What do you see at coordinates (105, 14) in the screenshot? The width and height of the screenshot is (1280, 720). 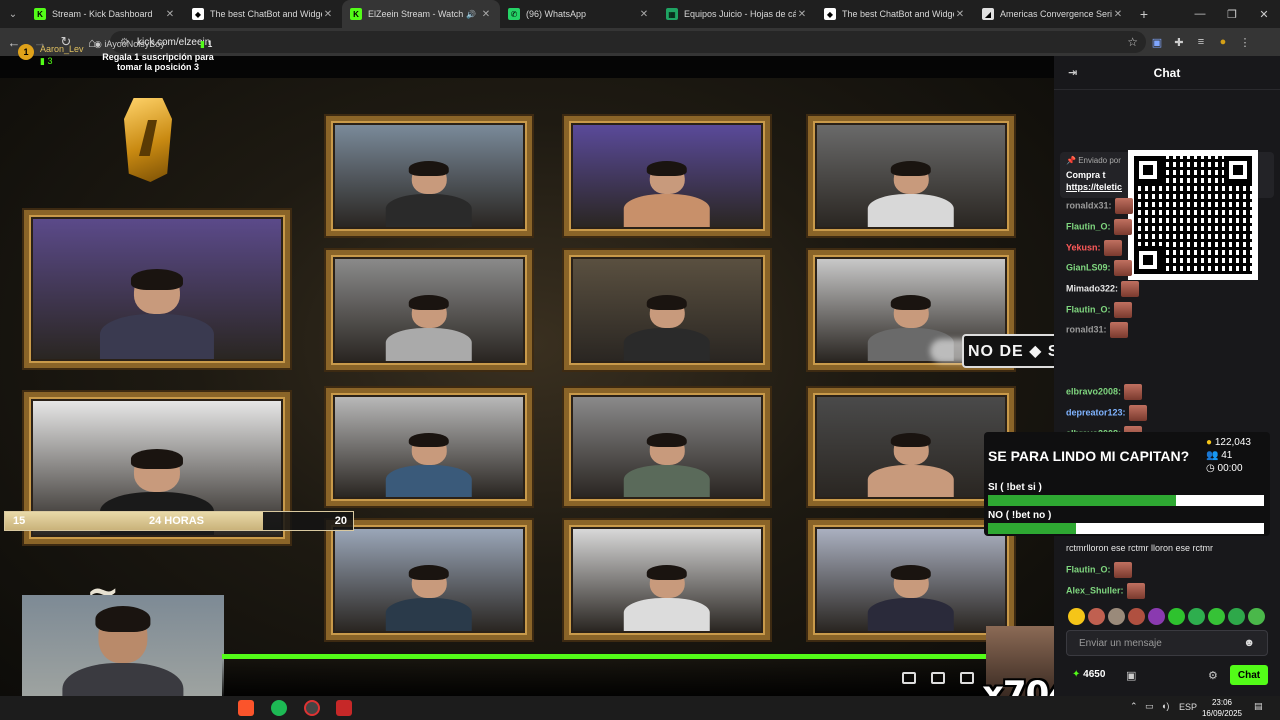 I see `browser-tab: K Stream - Kick Dashboard ✕` at bounding box center [105, 14].